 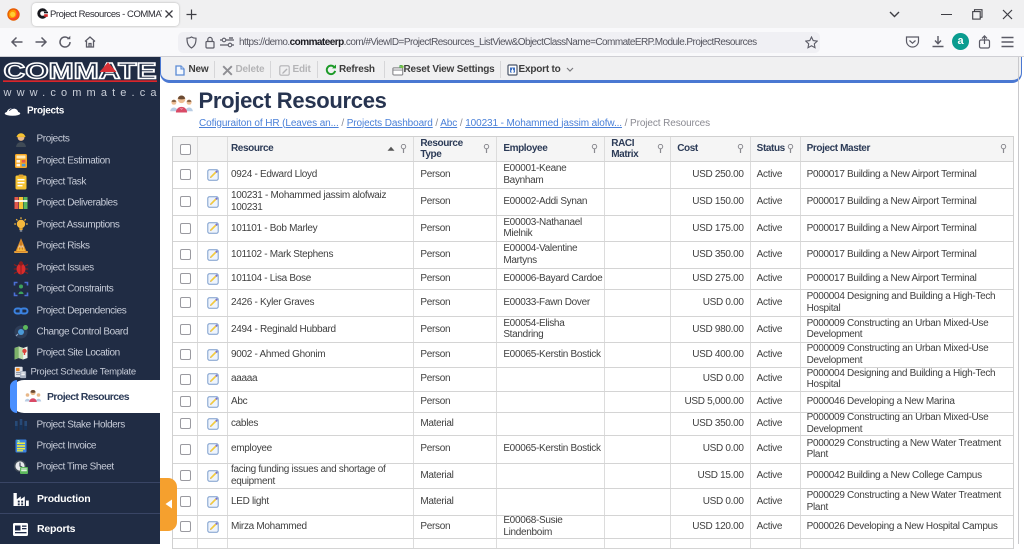 What do you see at coordinates (80, 71) in the screenshot?
I see `svg-text: COMMATE` at bounding box center [80, 71].